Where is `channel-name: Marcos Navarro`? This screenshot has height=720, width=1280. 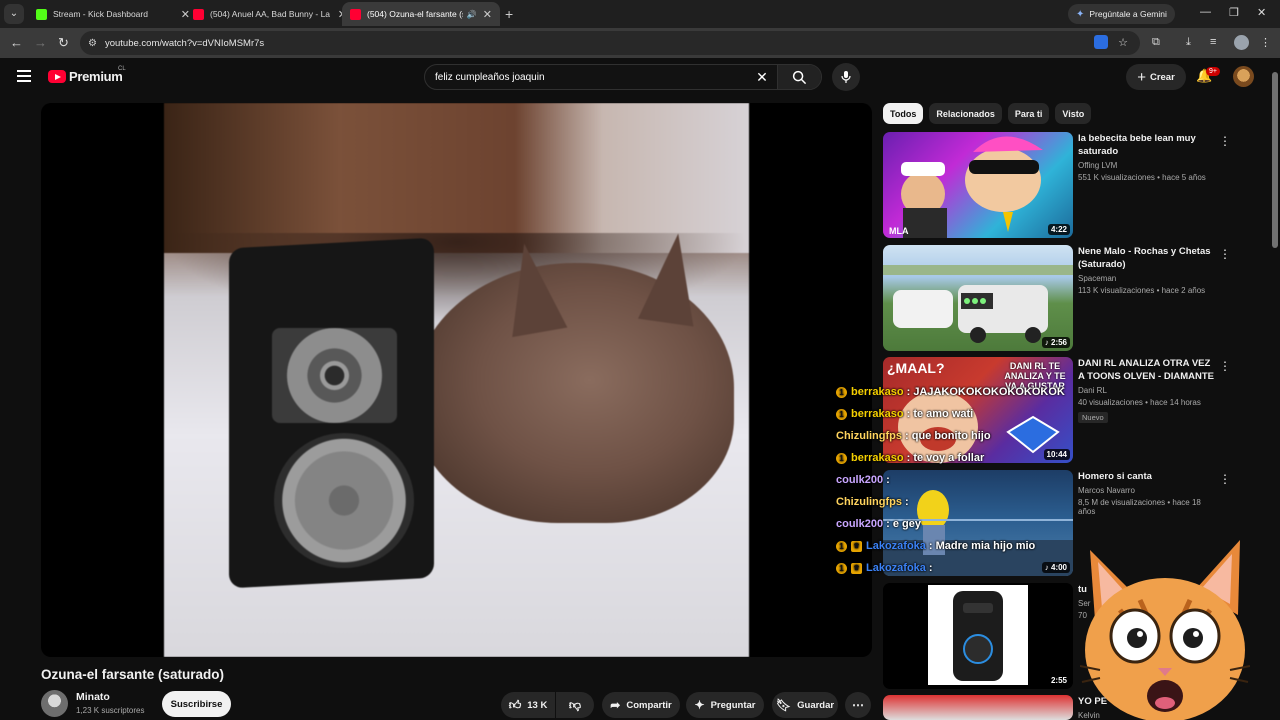
channel-name: Marcos Navarro is located at coordinates (1148, 490).